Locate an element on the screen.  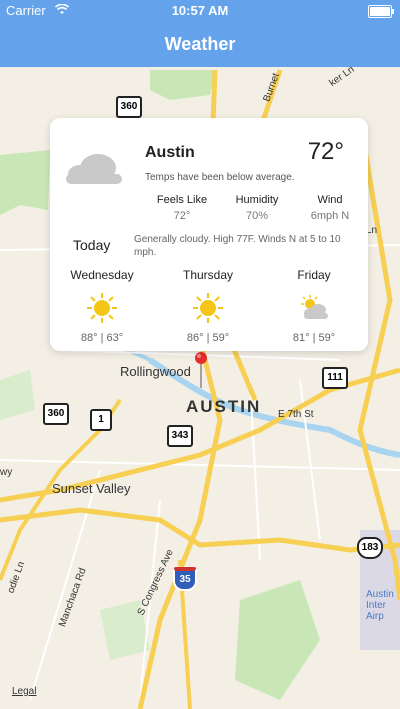
forecast-temps: 86° | 59° is located at coordinates (208, 338).